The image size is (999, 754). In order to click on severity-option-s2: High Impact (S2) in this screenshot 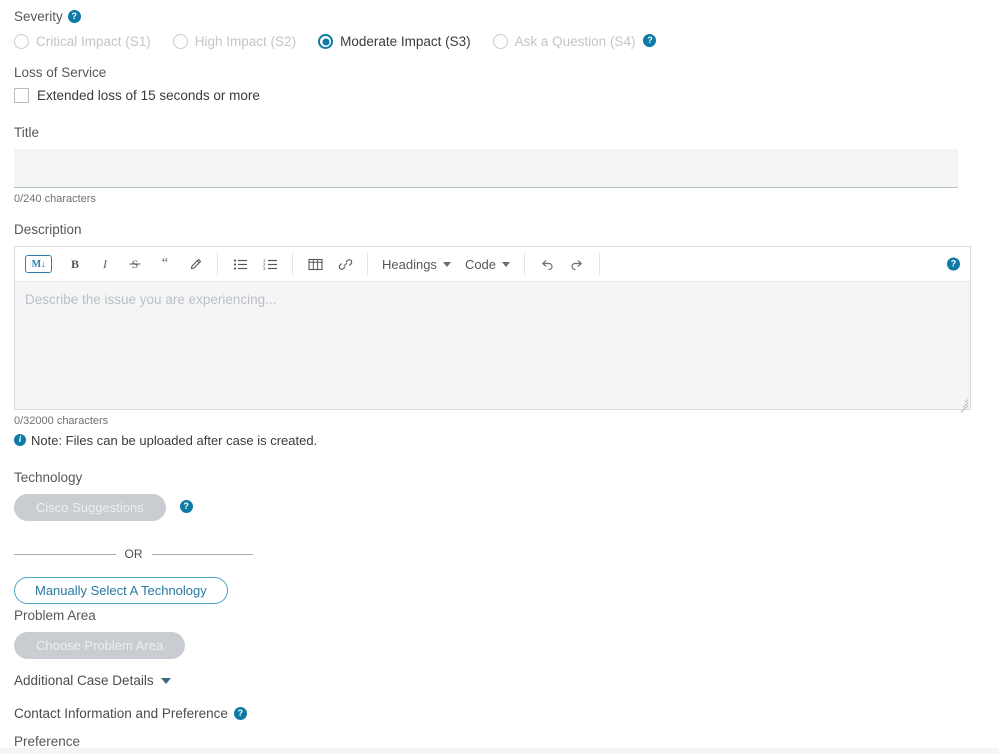, I will do `click(234, 41)`.